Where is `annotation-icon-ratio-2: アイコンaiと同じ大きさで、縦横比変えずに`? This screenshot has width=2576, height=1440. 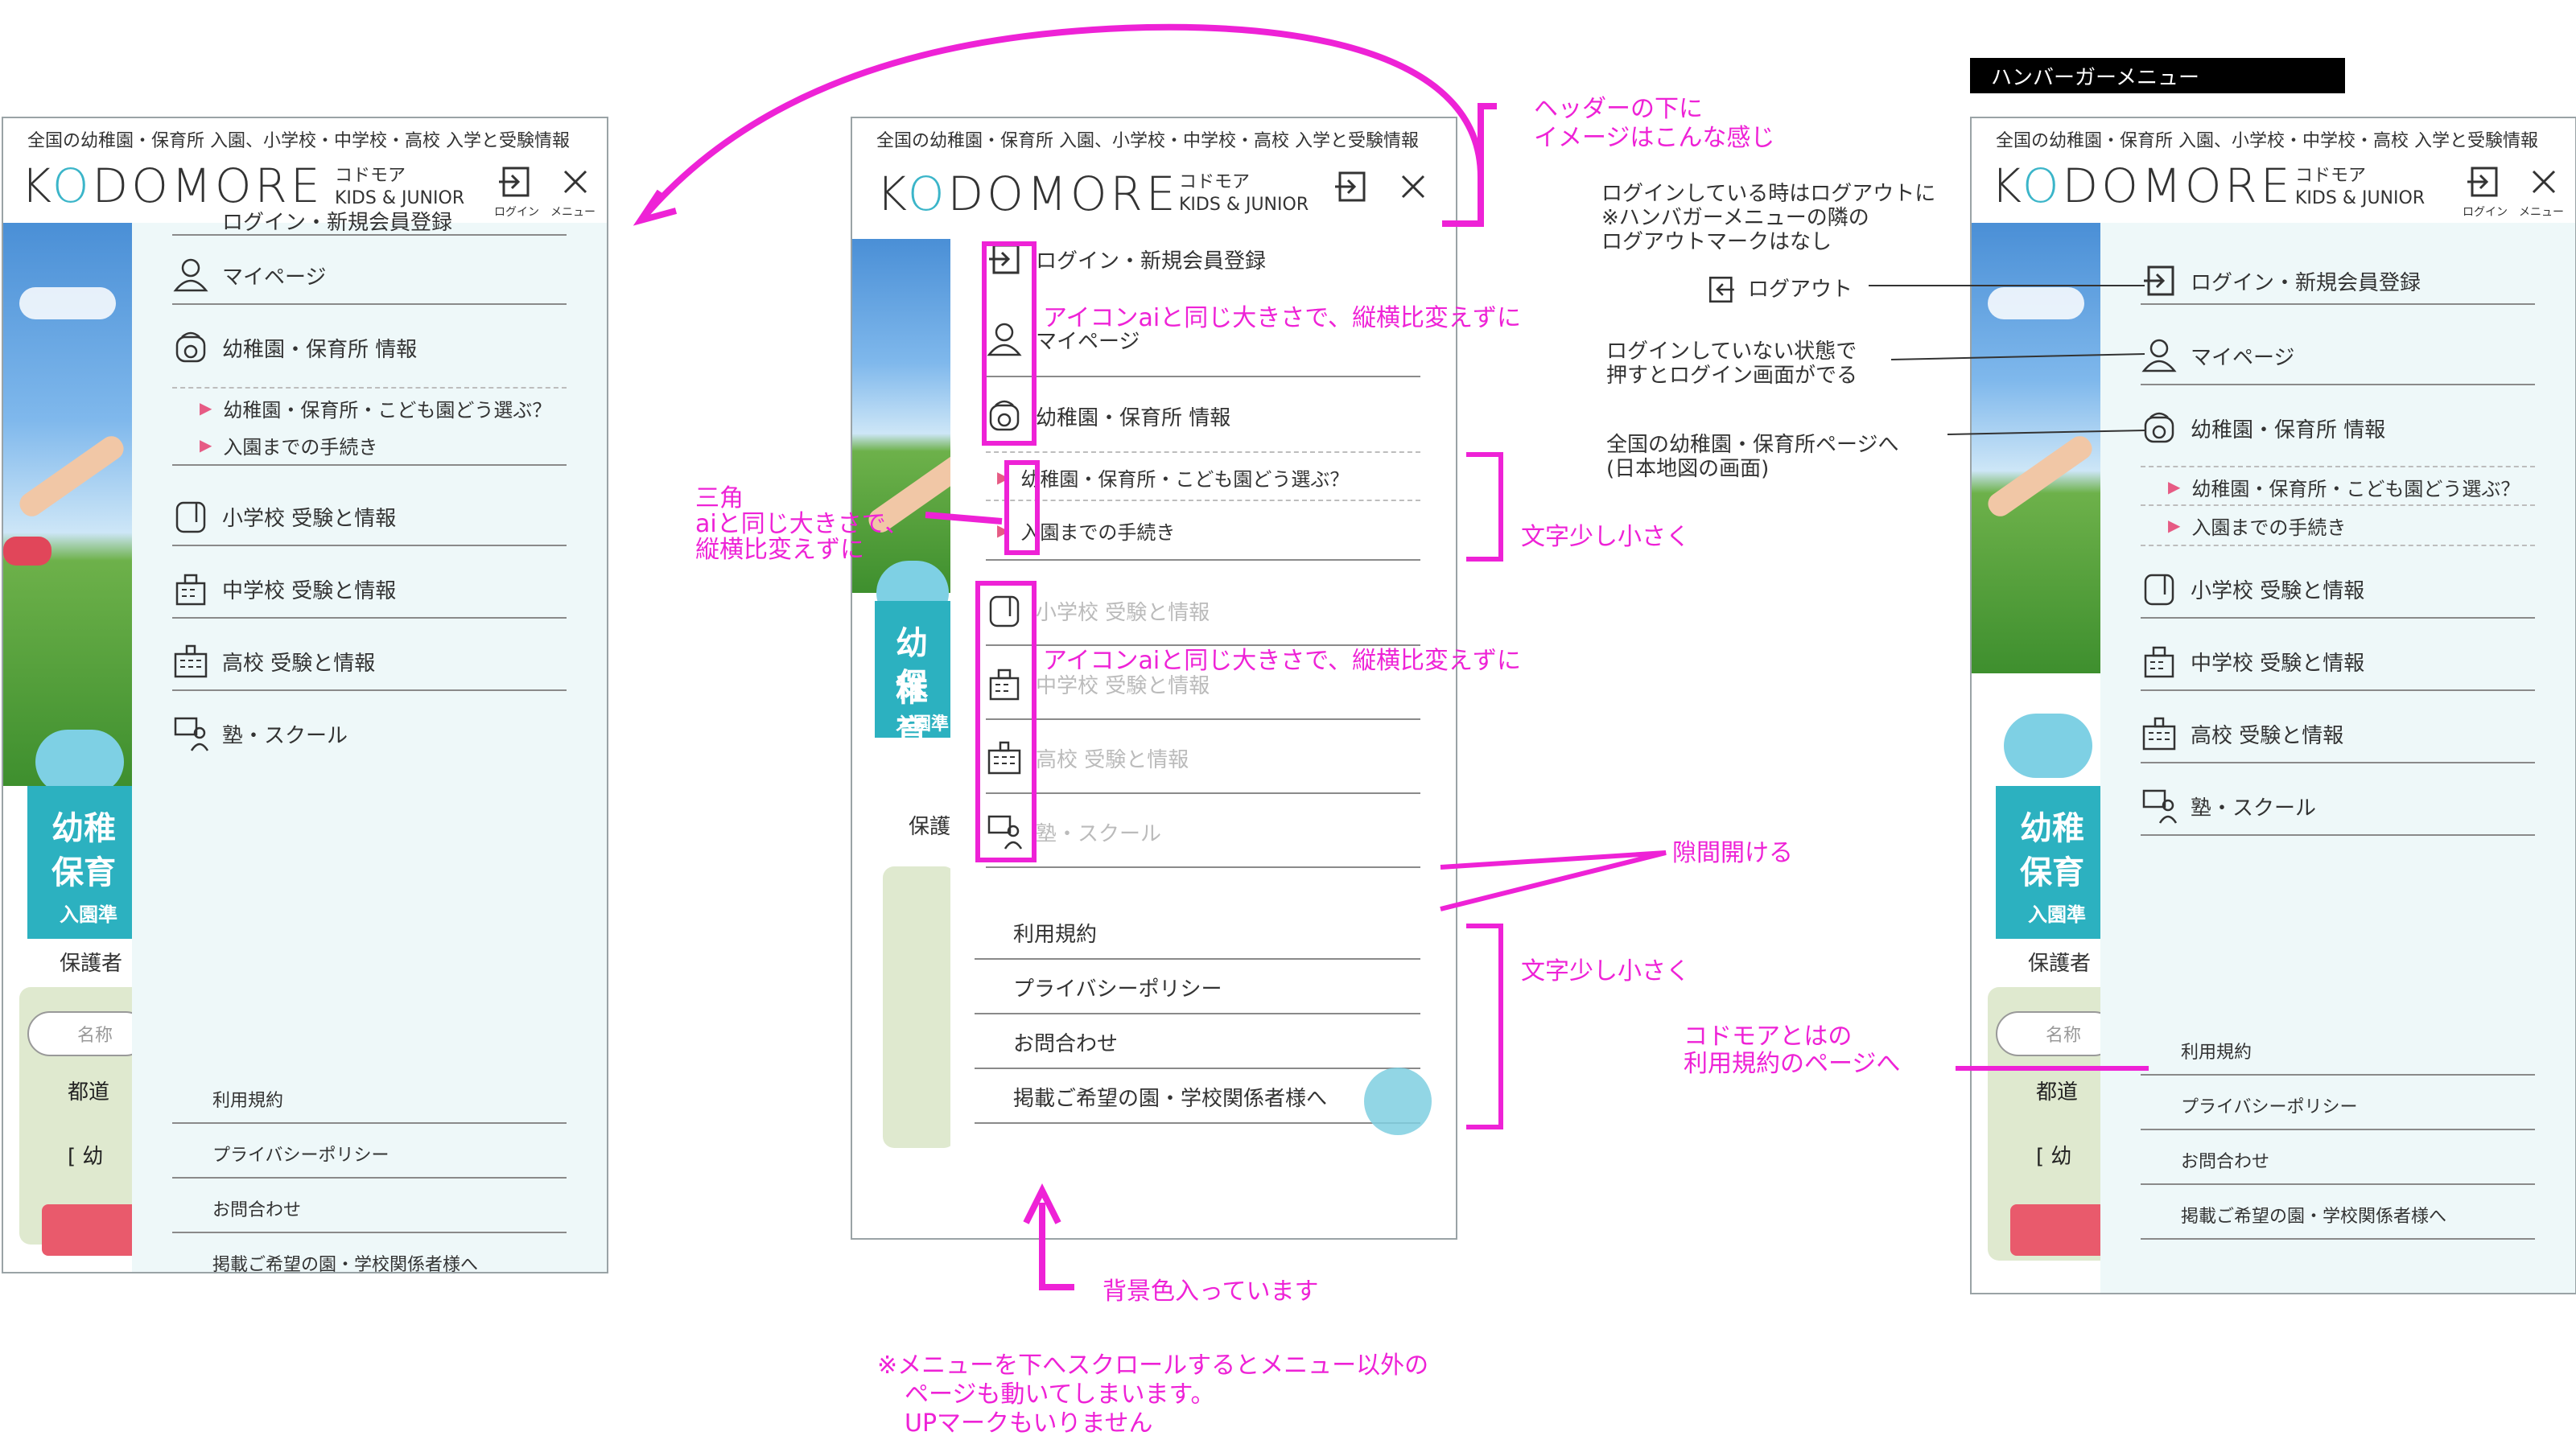
annotation-icon-ratio-2: アイコンaiと同じ大きさで、縦横比変えずに is located at coordinates (1282, 661).